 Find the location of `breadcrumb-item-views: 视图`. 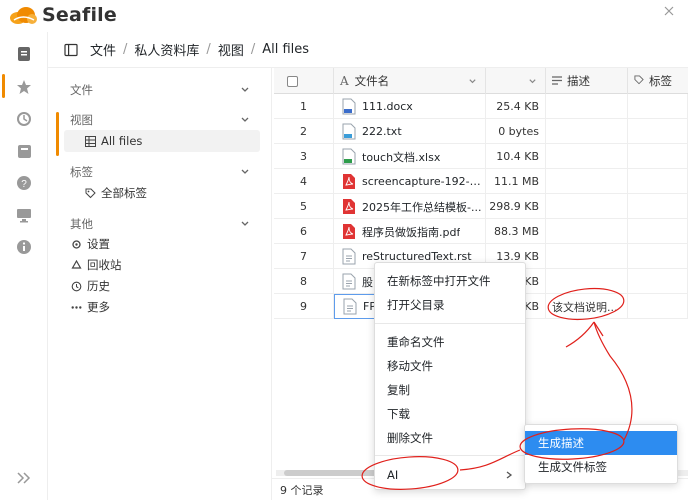

breadcrumb-item-views: 视图 is located at coordinates (231, 49).